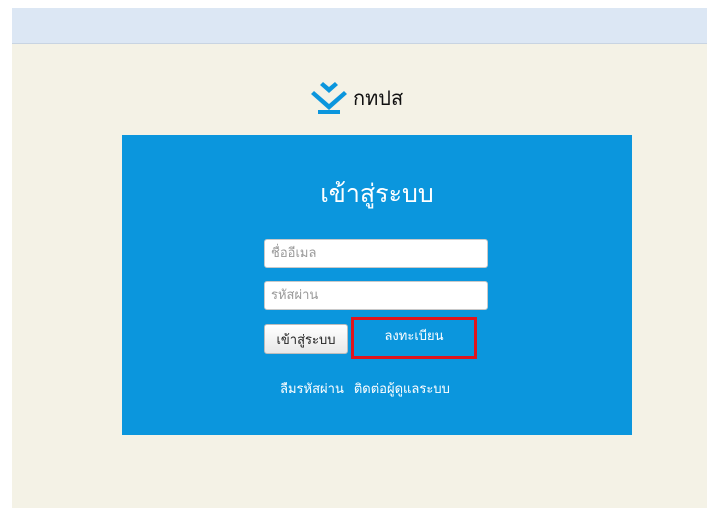 The width and height of the screenshot is (707, 508). Describe the element at coordinates (306, 339) in the screenshot. I see `login-button: เข้าสู่ระบบ` at that location.